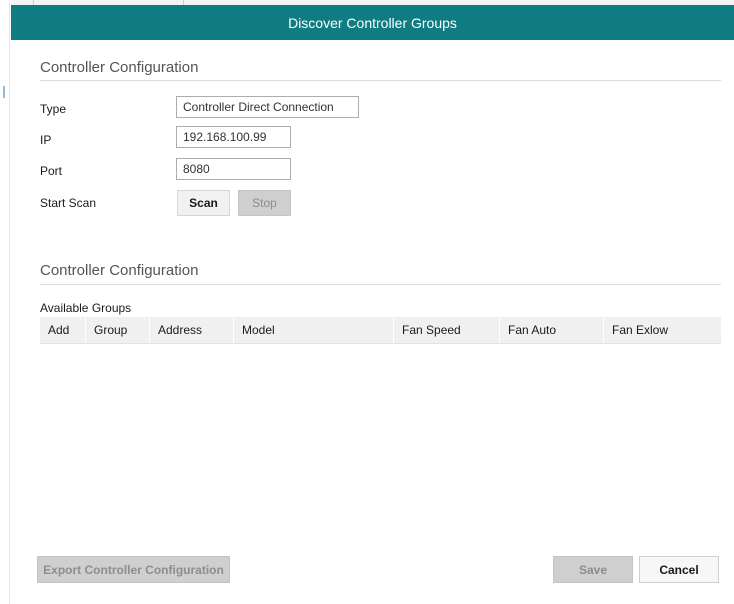  Describe the element at coordinates (203, 203) in the screenshot. I see `scan-button: Scan` at that location.